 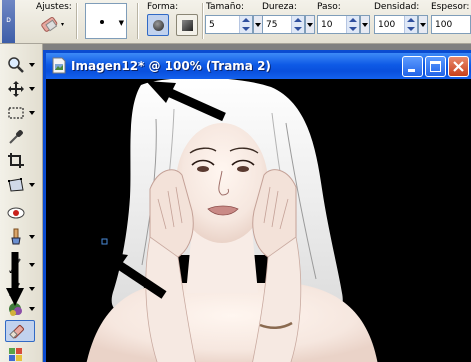 I want to click on size-field, so click(x=229, y=24).